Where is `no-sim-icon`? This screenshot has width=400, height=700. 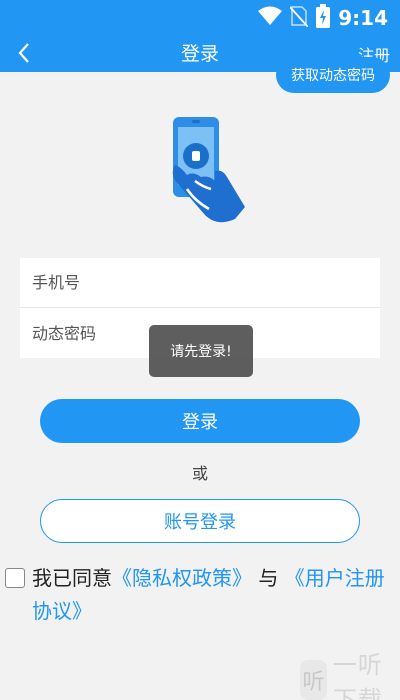
no-sim-icon is located at coordinates (299, 18).